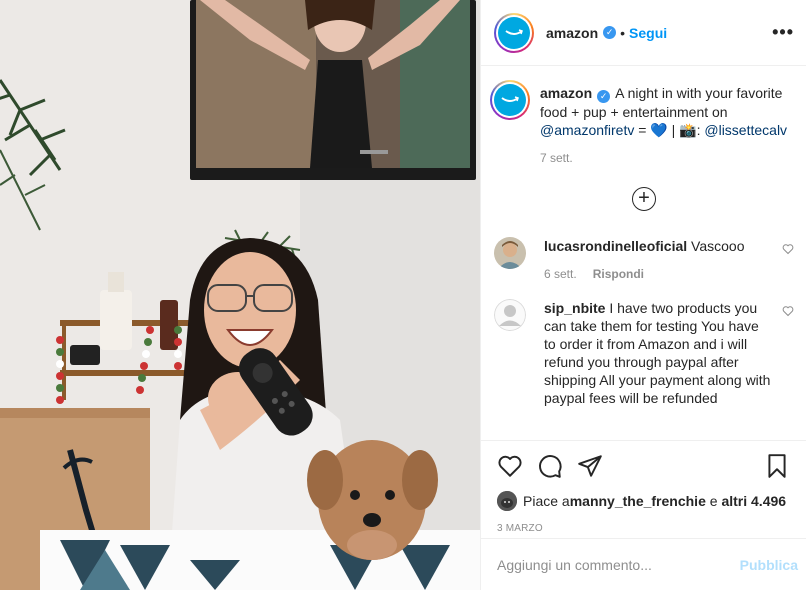 The height and width of the screenshot is (590, 806). Describe the element at coordinates (550, 466) in the screenshot. I see `comment-bubble-icon` at that location.